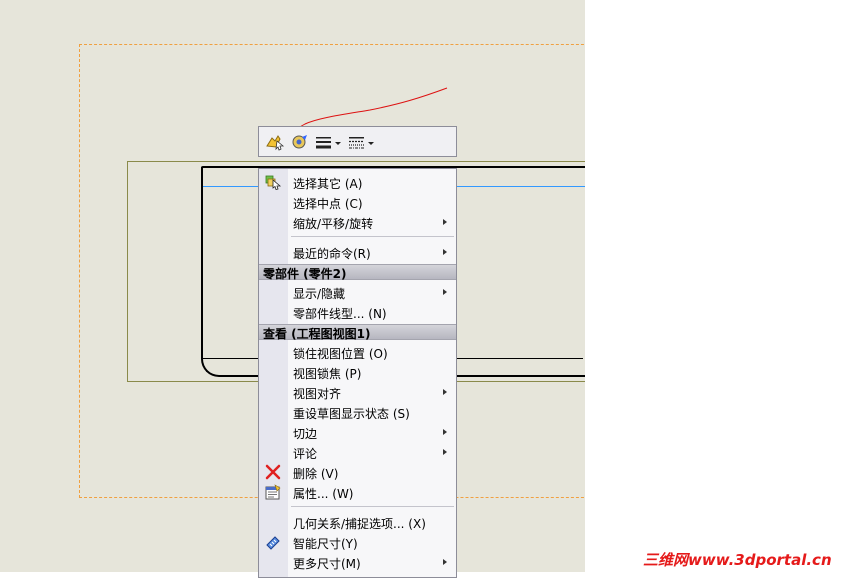  What do you see at coordinates (357, 542) in the screenshot?
I see `menu-item-smart-dimension: 智能尺寸(Y)` at bounding box center [357, 542].